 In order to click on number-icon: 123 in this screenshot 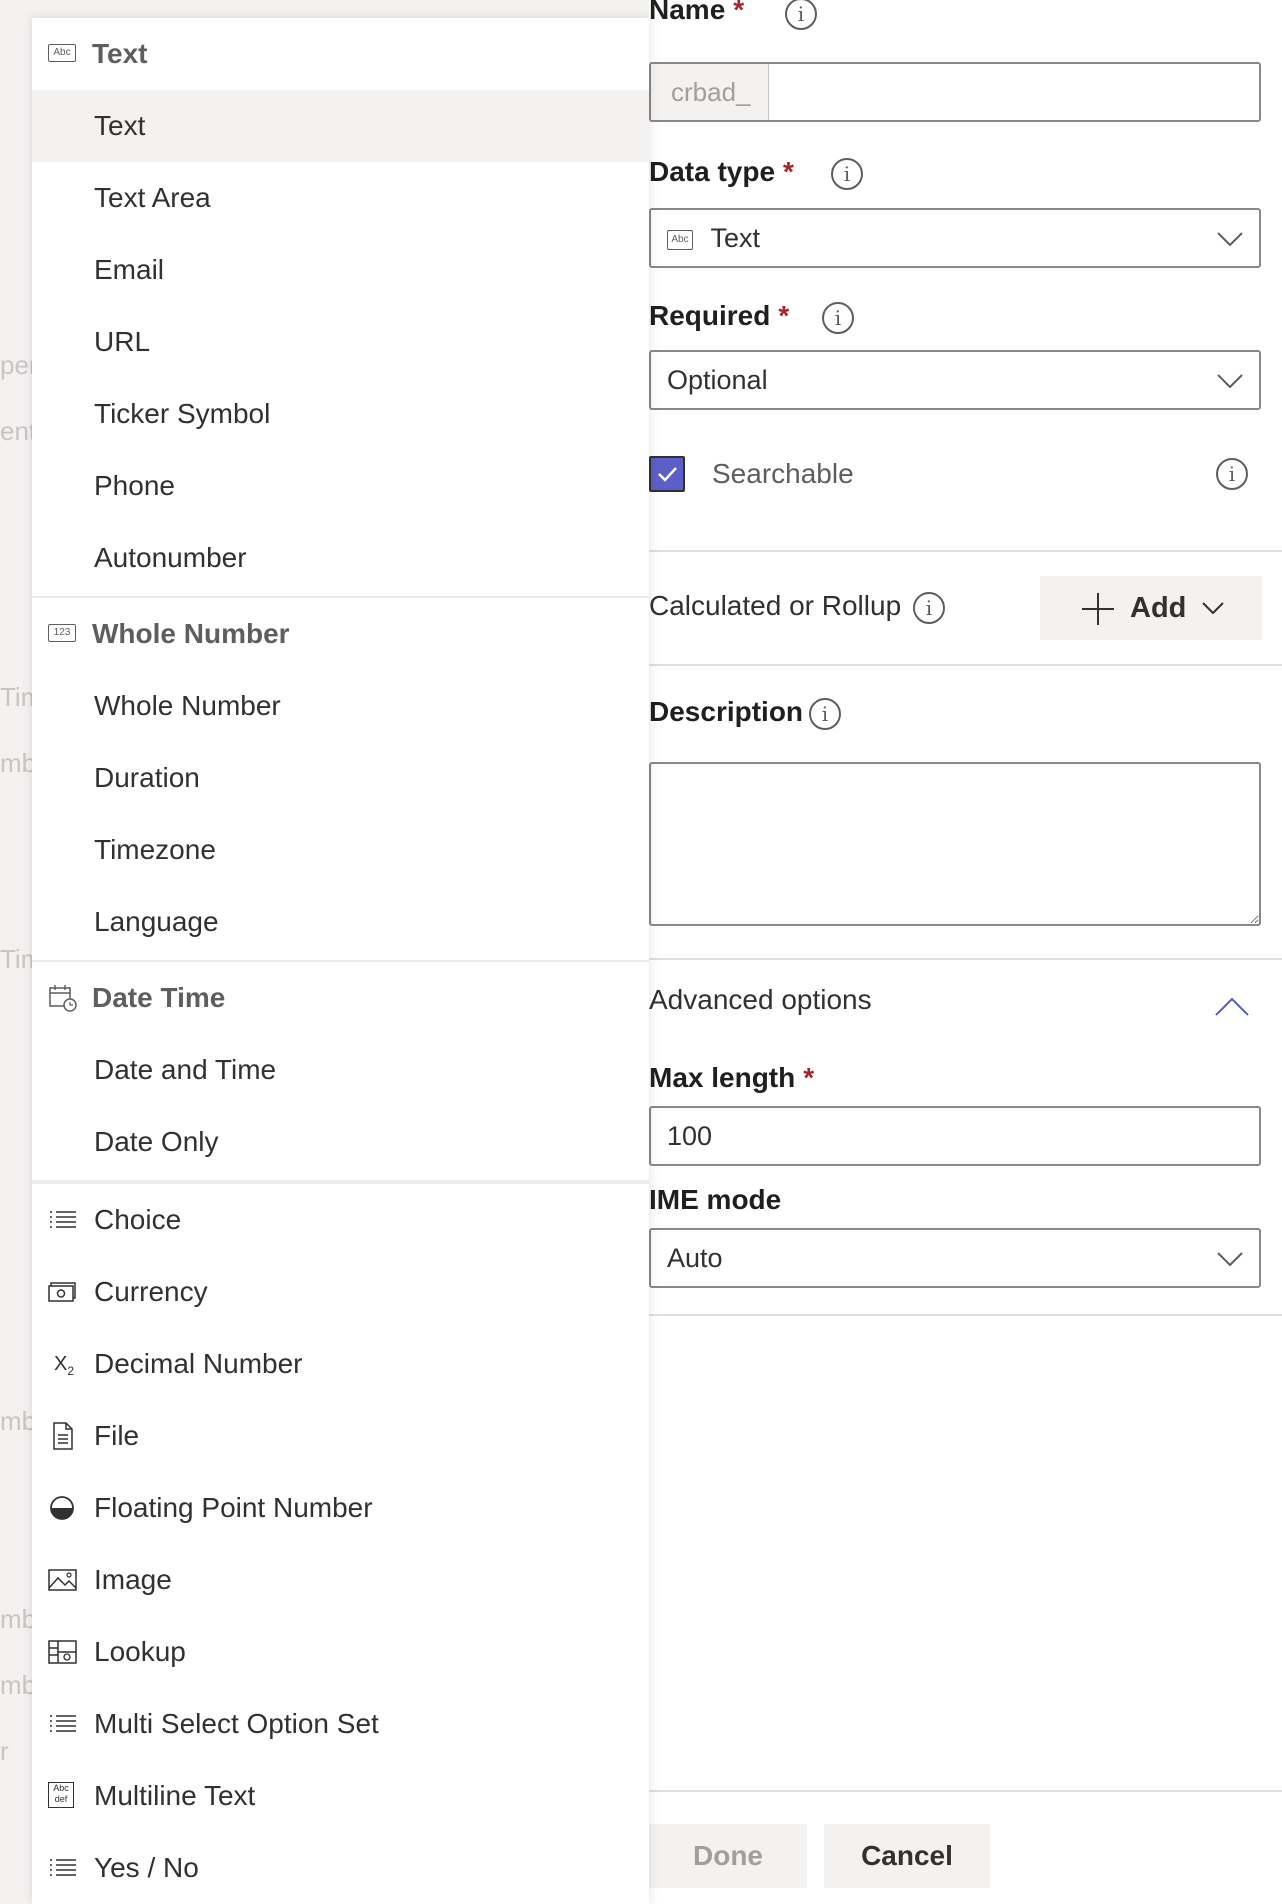, I will do `click(62, 633)`.